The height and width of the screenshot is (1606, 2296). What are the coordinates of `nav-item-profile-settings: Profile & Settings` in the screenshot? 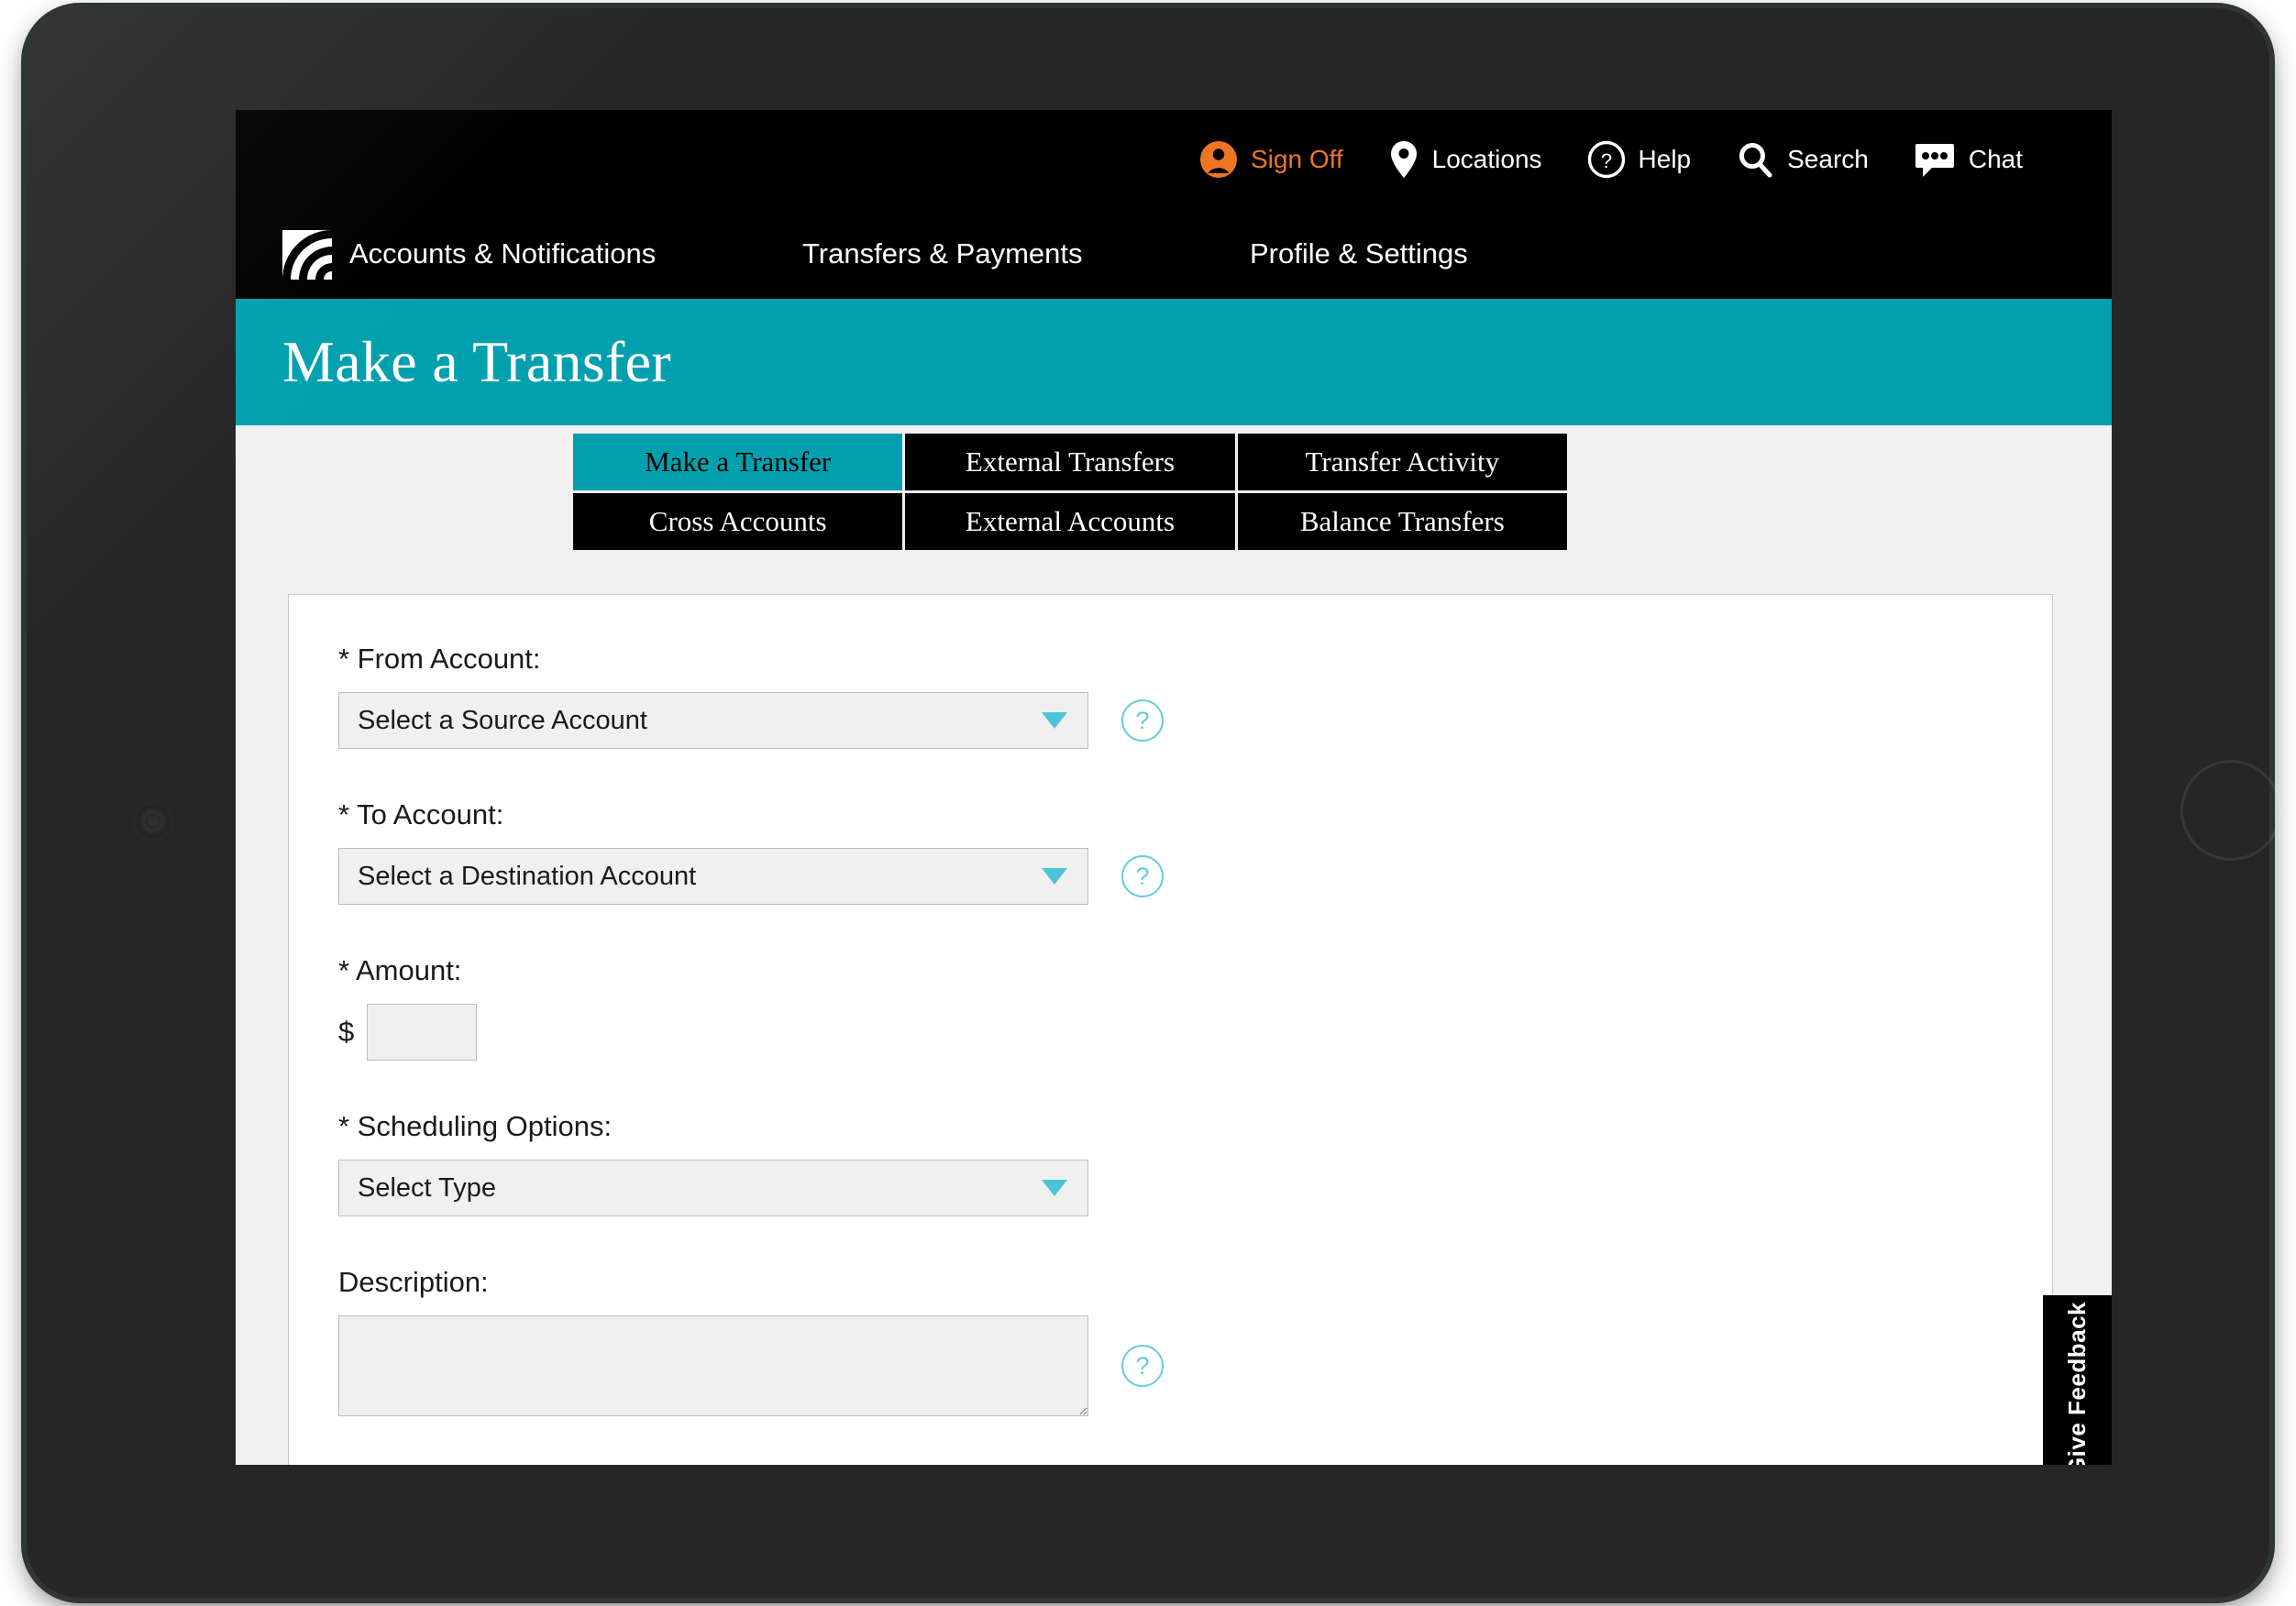 It's located at (1359, 253).